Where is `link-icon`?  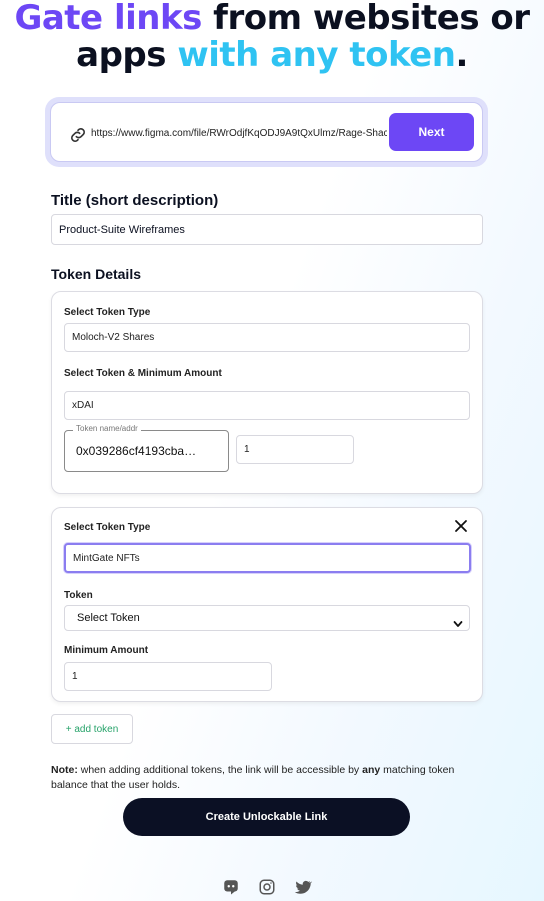
link-icon is located at coordinates (78, 135).